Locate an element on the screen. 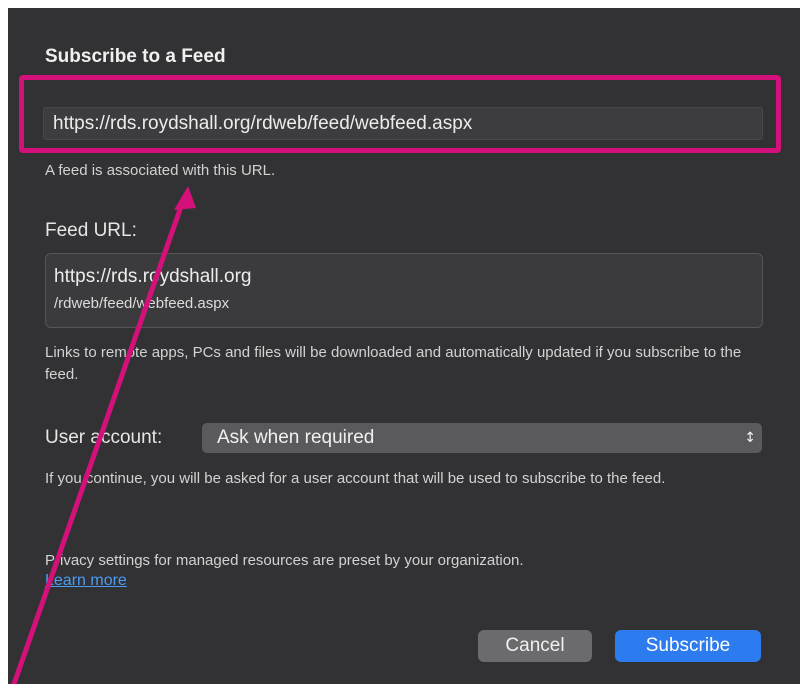  user-account-value: Ask when required is located at coordinates (296, 437).